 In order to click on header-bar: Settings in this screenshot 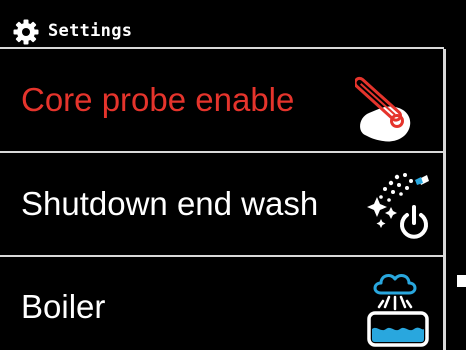, I will do `click(233, 23)`.